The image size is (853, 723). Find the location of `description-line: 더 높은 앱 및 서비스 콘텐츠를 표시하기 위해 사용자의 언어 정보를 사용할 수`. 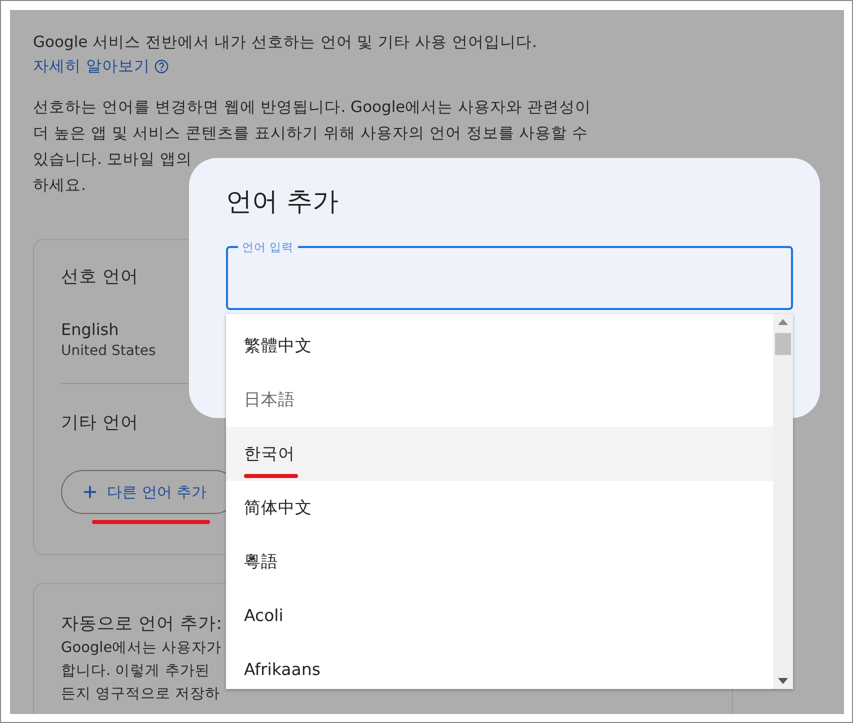

description-line: 더 높은 앱 및 서비스 콘텐츠를 표시하기 위해 사용자의 언어 정보를 사용할 수 is located at coordinates (310, 133).